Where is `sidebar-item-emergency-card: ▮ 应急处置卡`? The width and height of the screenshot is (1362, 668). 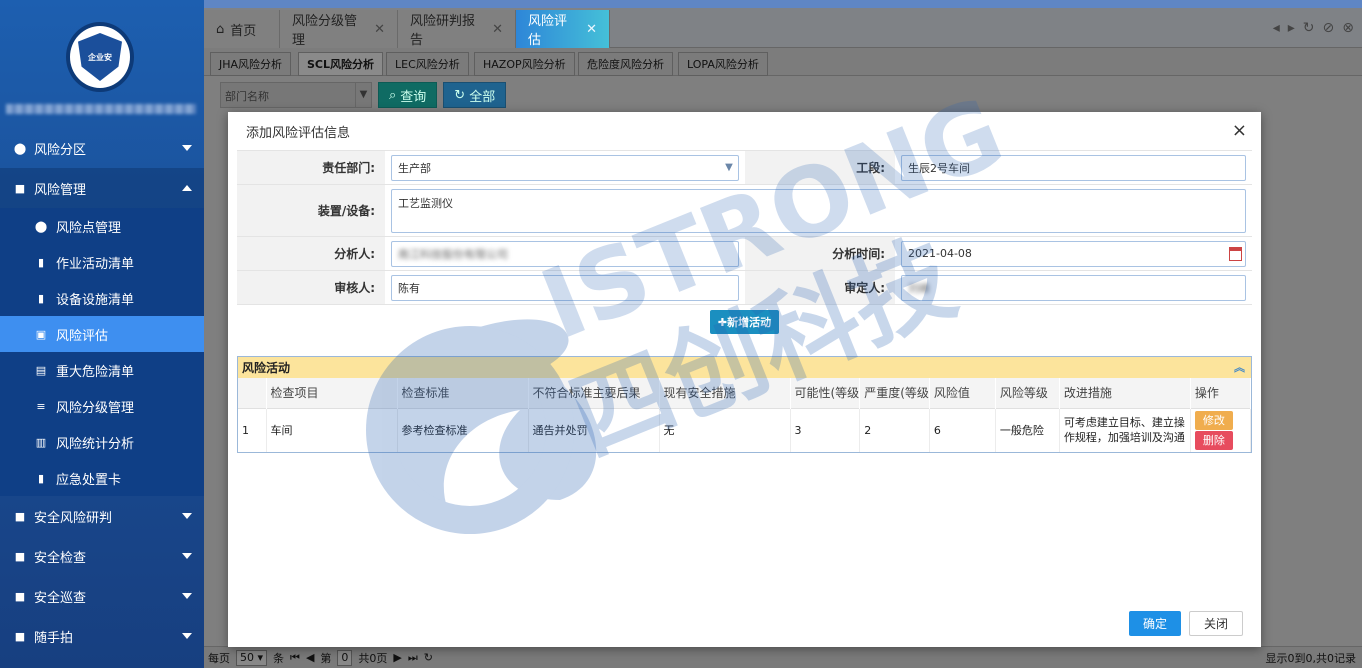 sidebar-item-emergency-card: ▮ 应急处置卡 is located at coordinates (102, 478).